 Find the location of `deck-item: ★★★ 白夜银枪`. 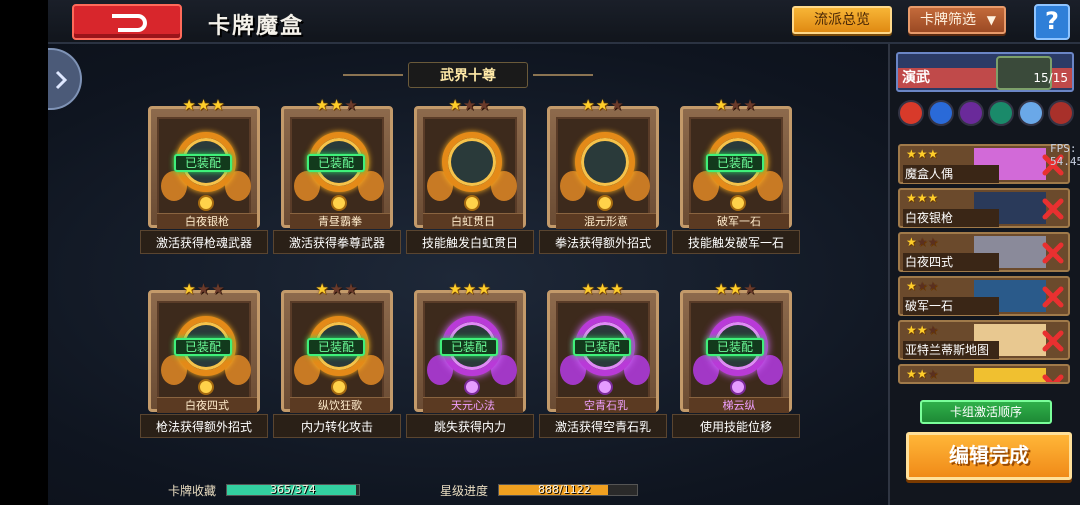

deck-item: ★★★ 白夜银枪 is located at coordinates (984, 208).